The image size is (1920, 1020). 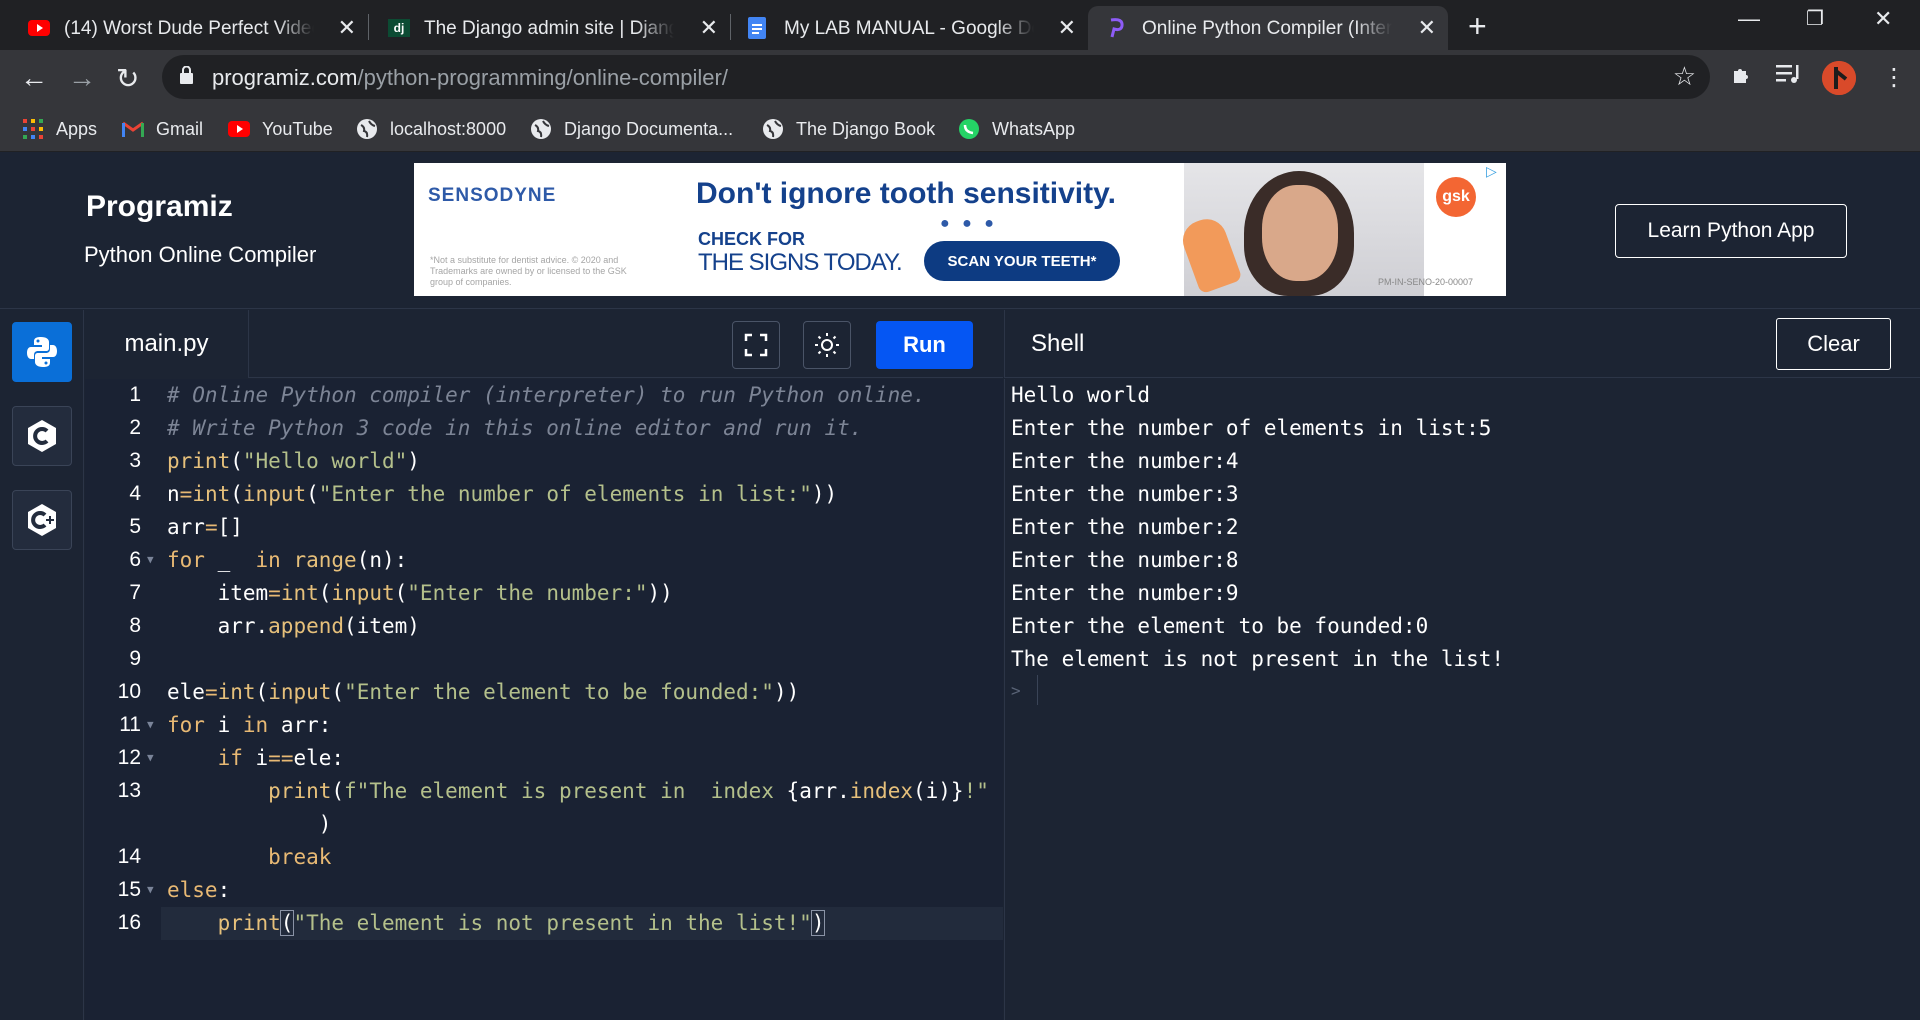 I want to click on browser-tab-django-admin: dj The Django admin site | Django do ✕, so click(x=549, y=28).